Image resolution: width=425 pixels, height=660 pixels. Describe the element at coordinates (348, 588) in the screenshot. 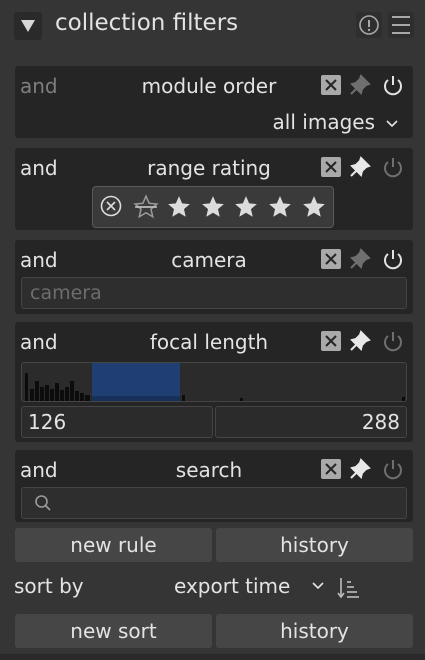

I see `sort-order-icon` at that location.